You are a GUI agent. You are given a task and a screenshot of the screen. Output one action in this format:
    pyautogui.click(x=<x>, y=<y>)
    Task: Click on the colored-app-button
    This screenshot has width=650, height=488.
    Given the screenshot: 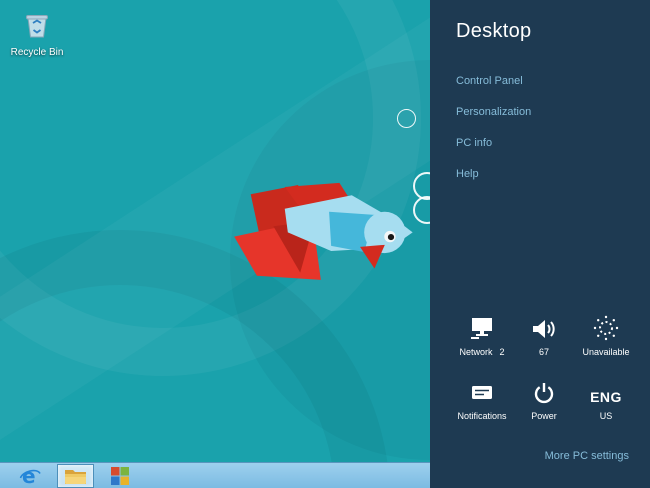 What is the action you would take?
    pyautogui.click(x=120, y=476)
    